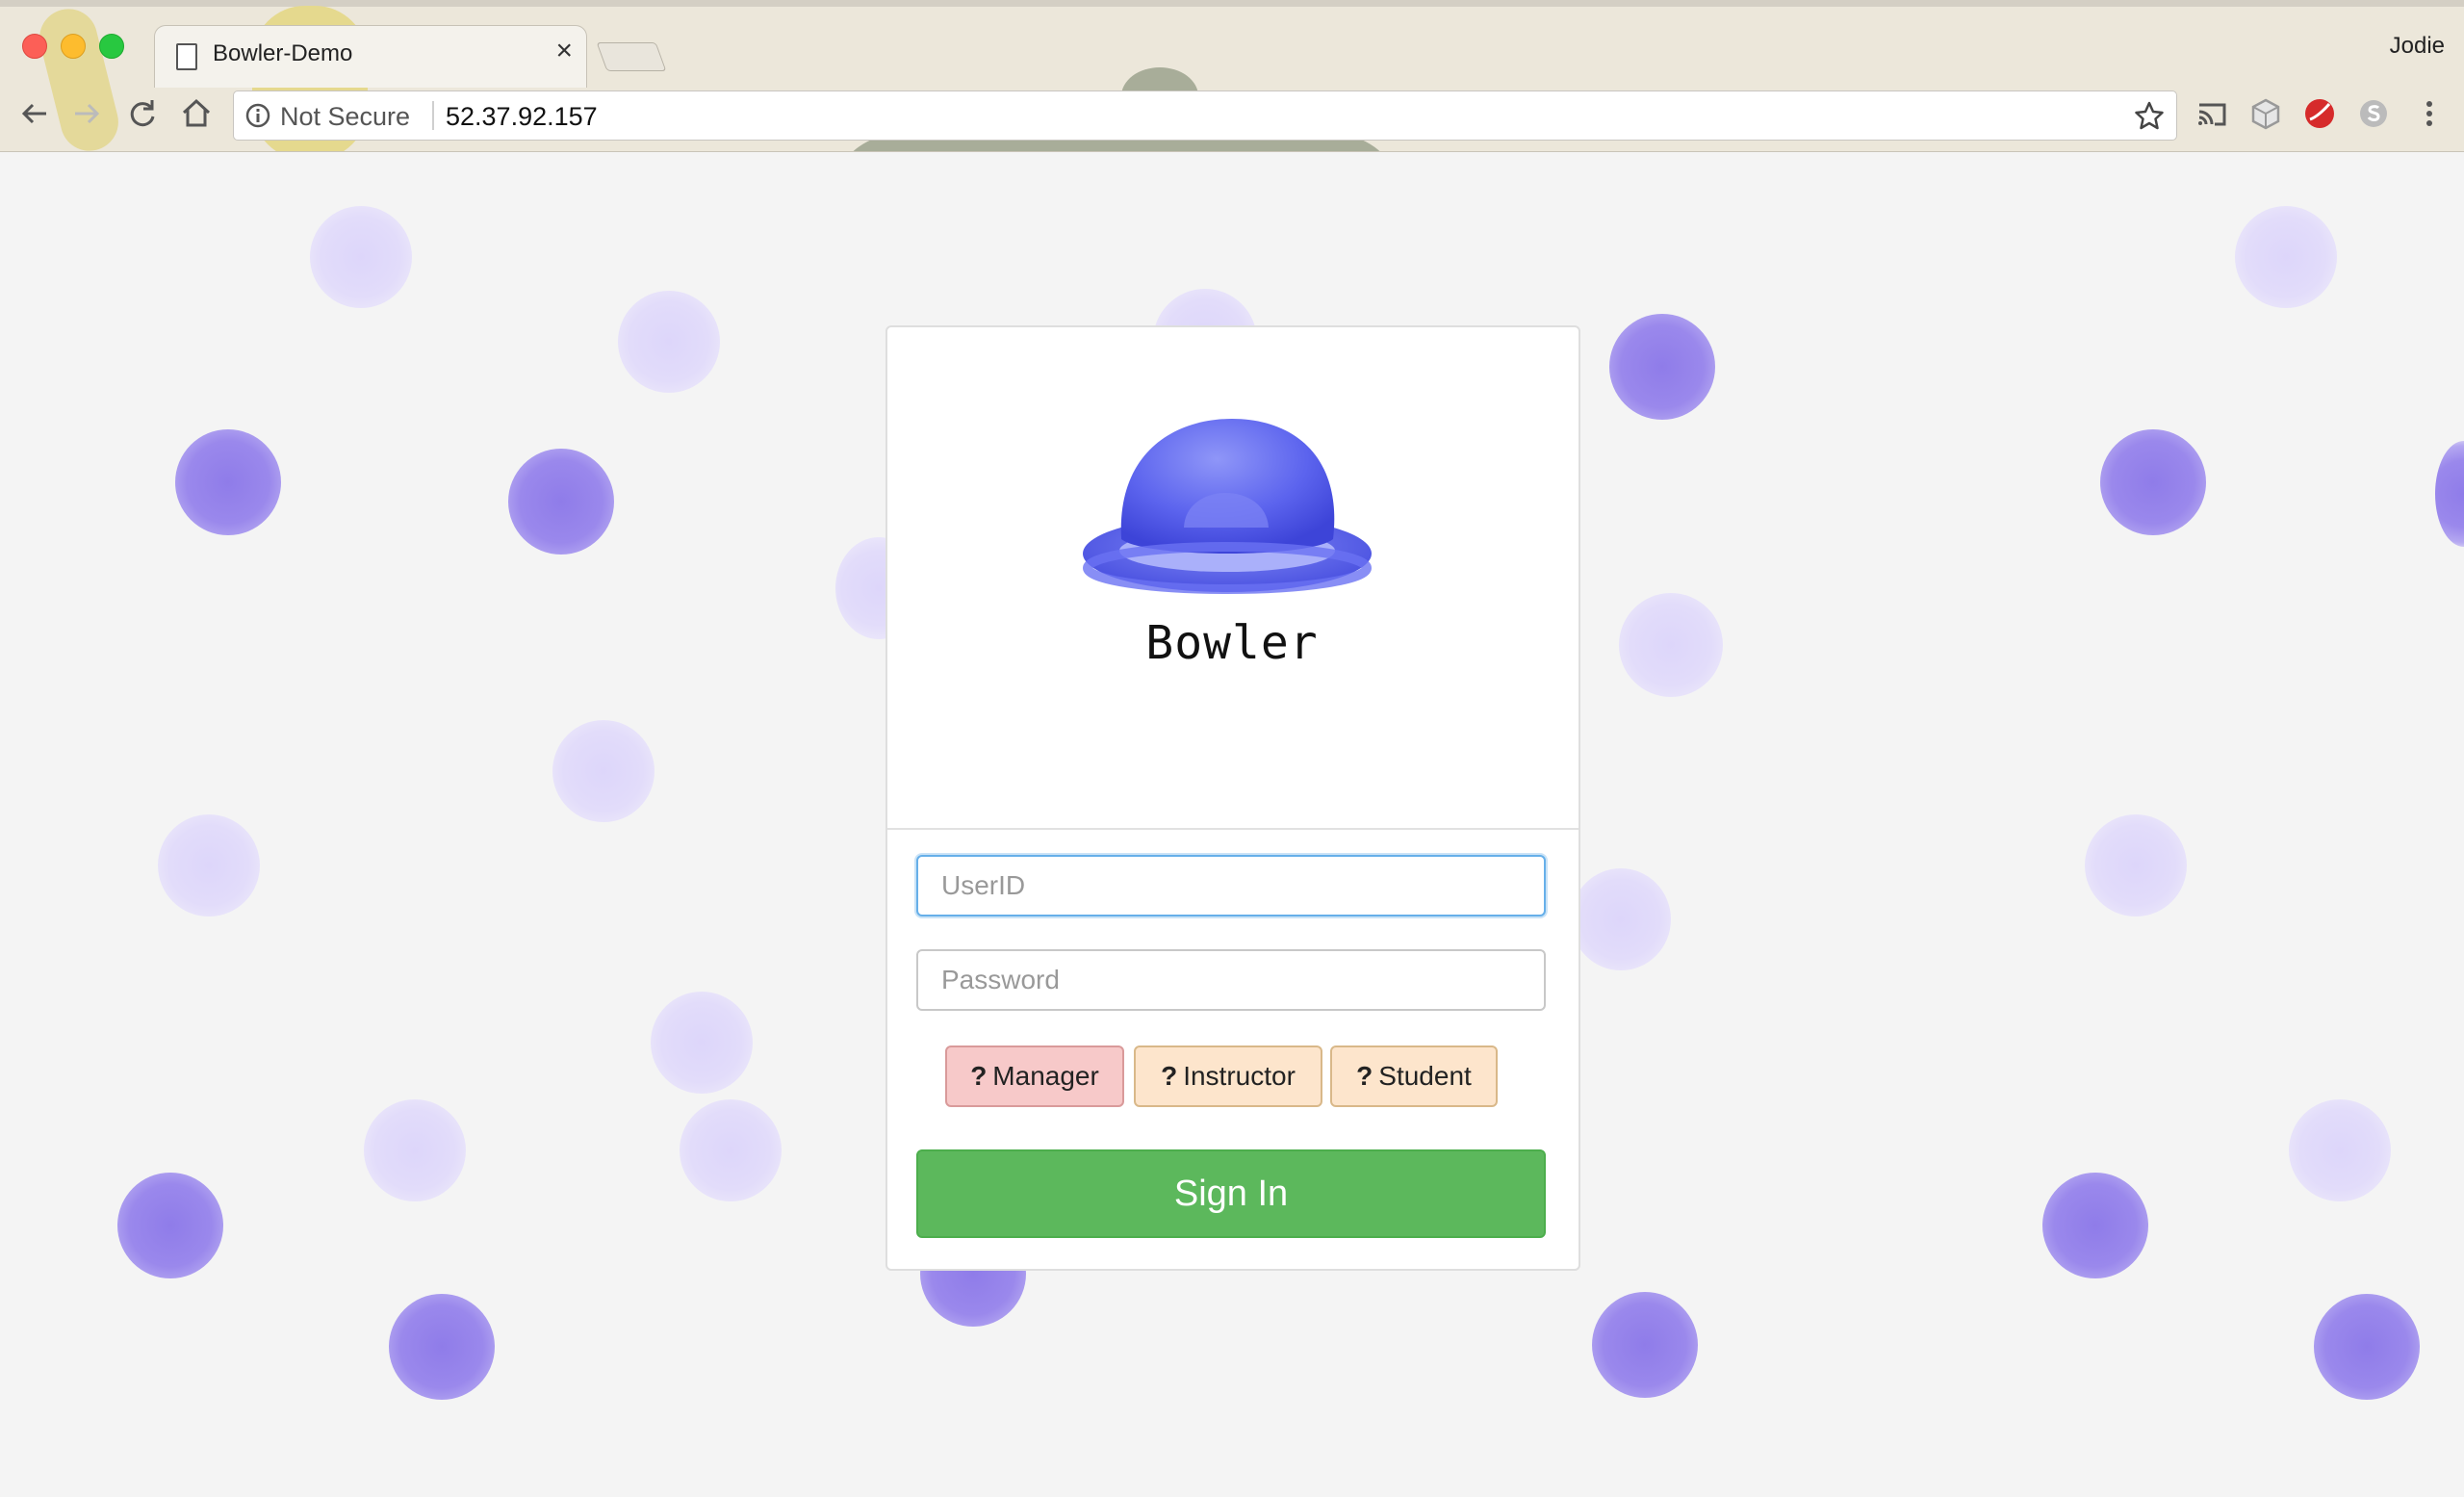  What do you see at coordinates (283, 53) in the screenshot?
I see `tab-title: Bowler-Demo` at bounding box center [283, 53].